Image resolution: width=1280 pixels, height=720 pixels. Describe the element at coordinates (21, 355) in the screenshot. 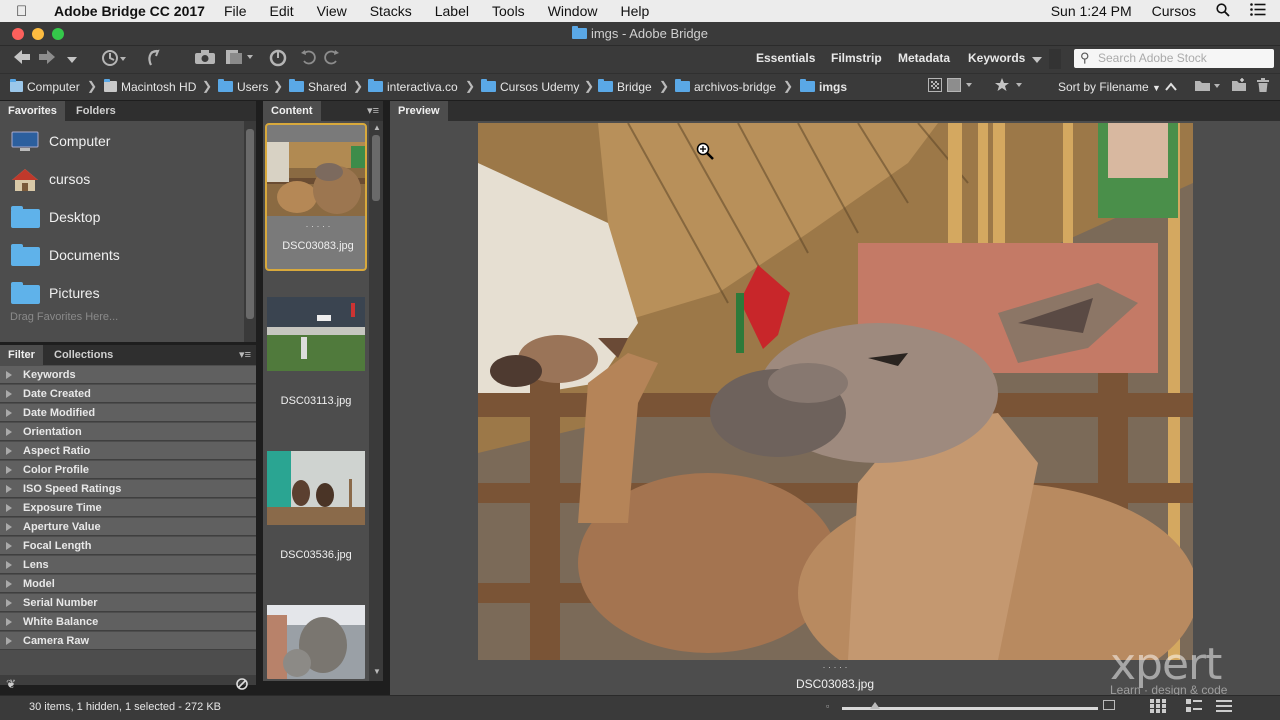

I see `tab-filter: Filter` at that location.